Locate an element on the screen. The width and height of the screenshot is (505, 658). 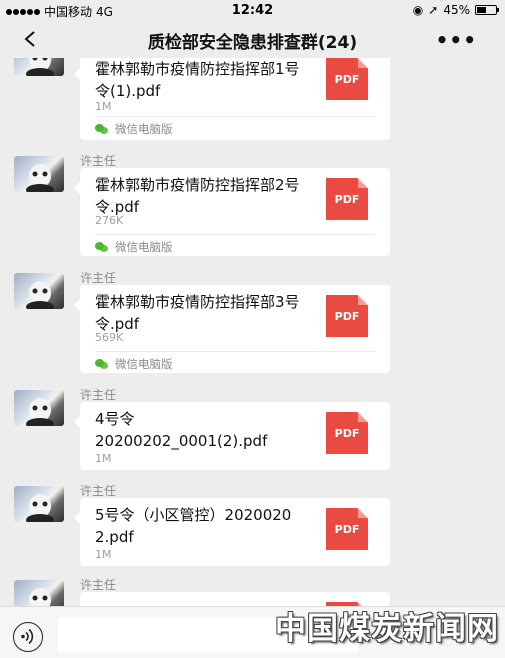
file-message-bubble: 4号令 20200202_0001(2).pdf 1M PDF is located at coordinates (232, 436).